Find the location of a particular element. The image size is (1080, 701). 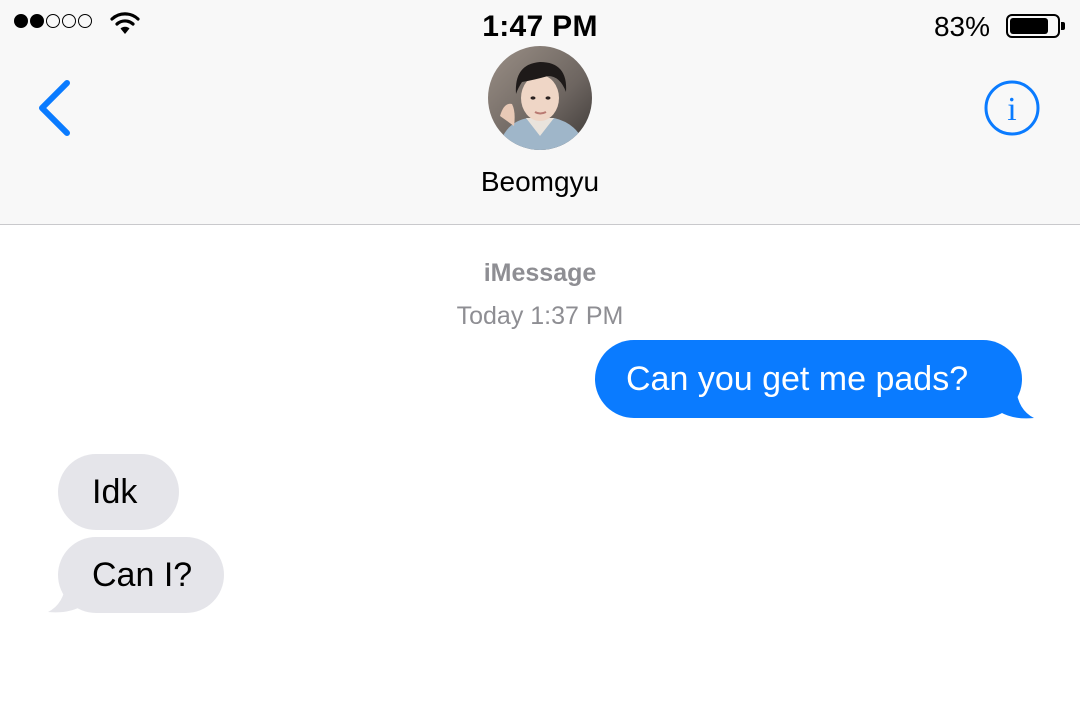

info-glyph: i is located at coordinates (1011, 109).